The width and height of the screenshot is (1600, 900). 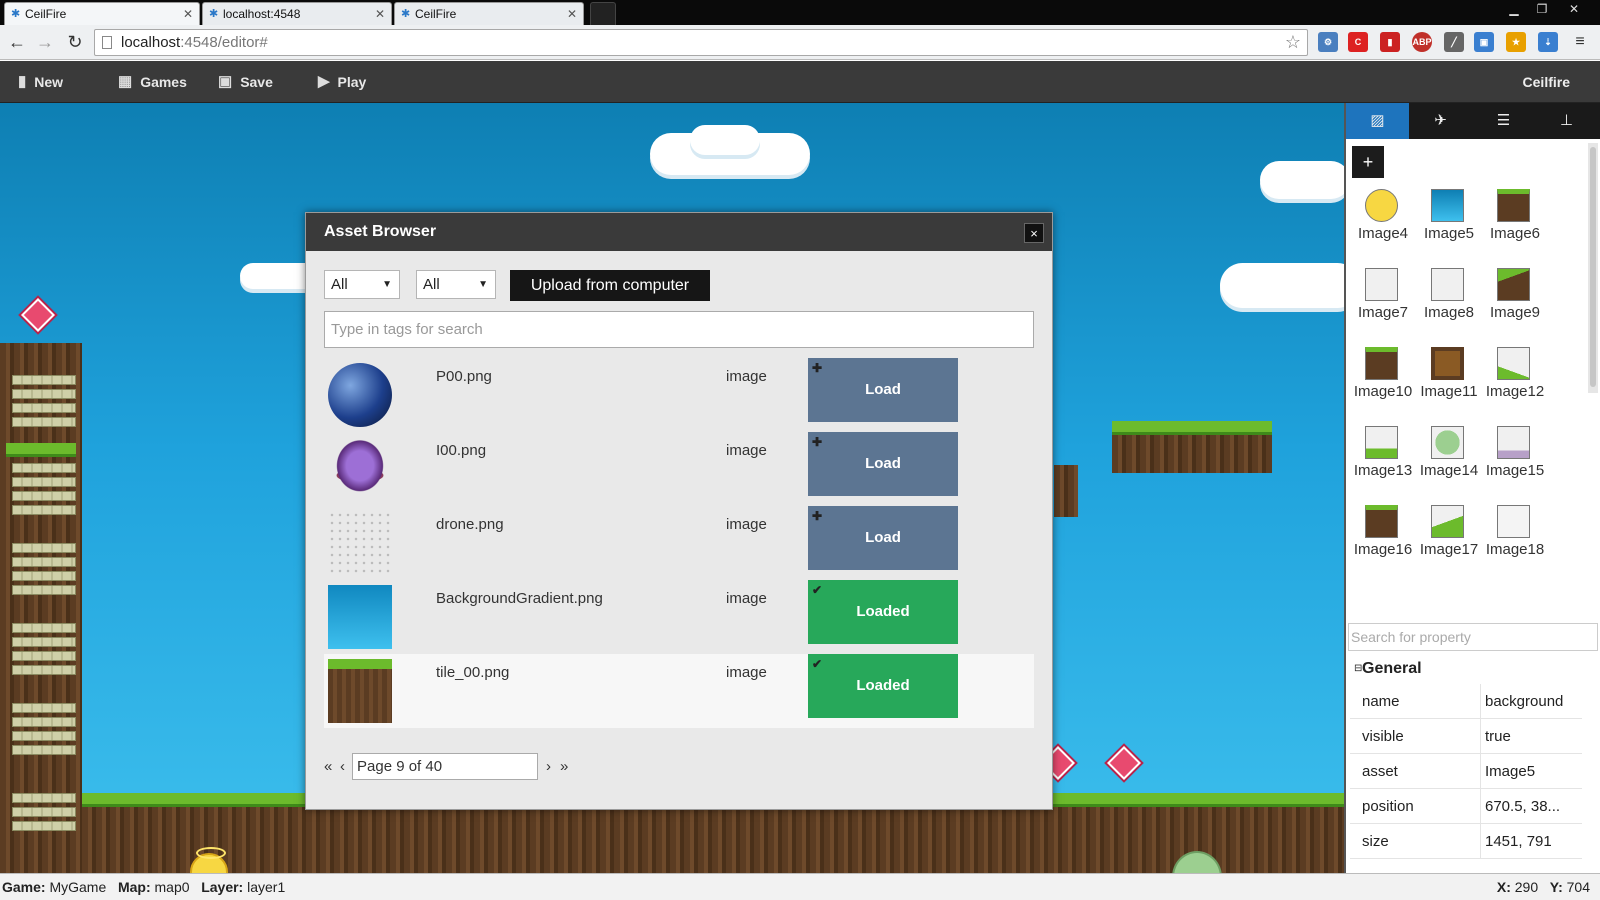 What do you see at coordinates (1530, 841) in the screenshot?
I see `property-value: 1451, 791` at bounding box center [1530, 841].